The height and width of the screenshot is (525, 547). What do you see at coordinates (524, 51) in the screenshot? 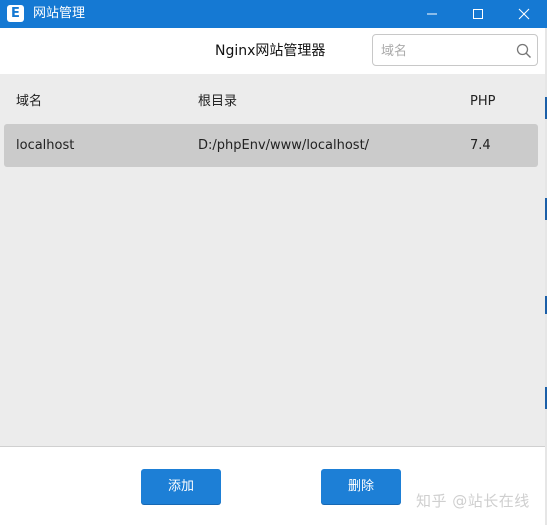
I see `search-icon` at bounding box center [524, 51].